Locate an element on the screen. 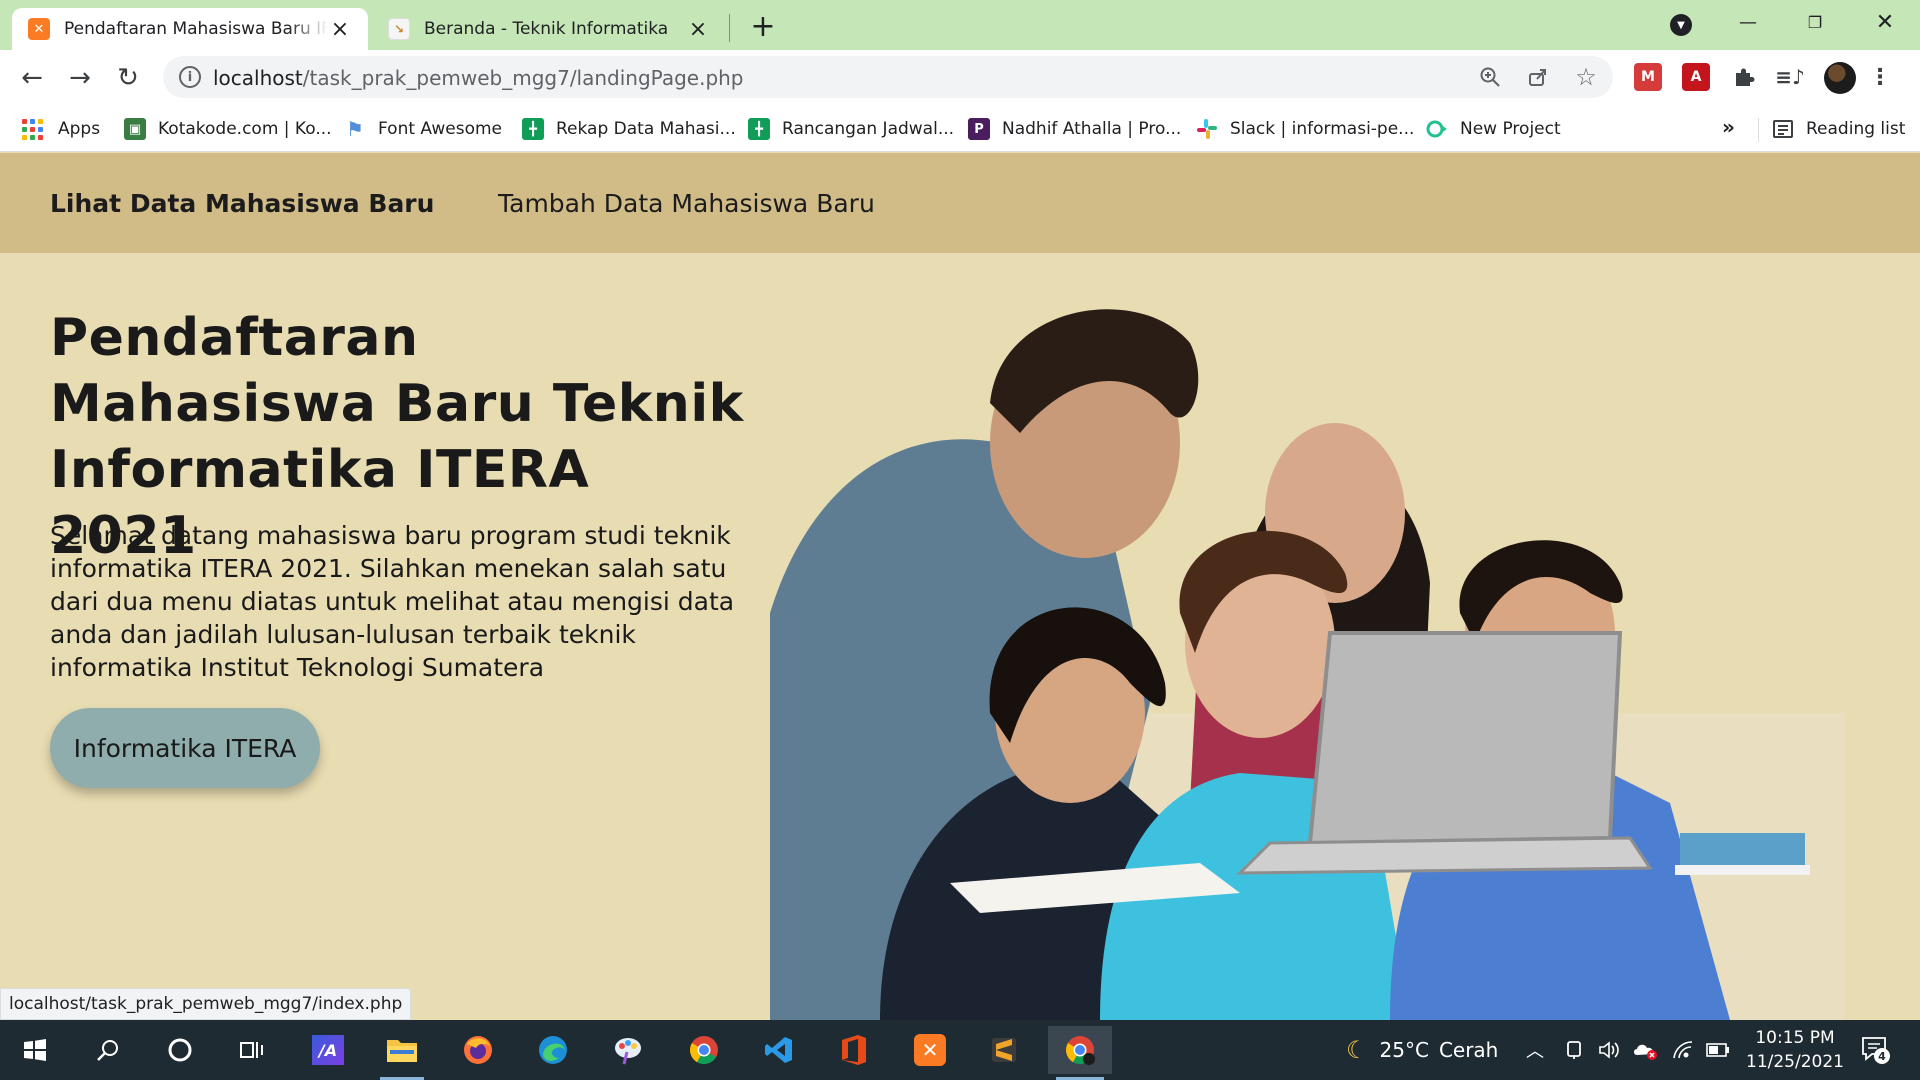 The image size is (1920, 1080). app-launcher-icon: /A is located at coordinates (328, 1050).